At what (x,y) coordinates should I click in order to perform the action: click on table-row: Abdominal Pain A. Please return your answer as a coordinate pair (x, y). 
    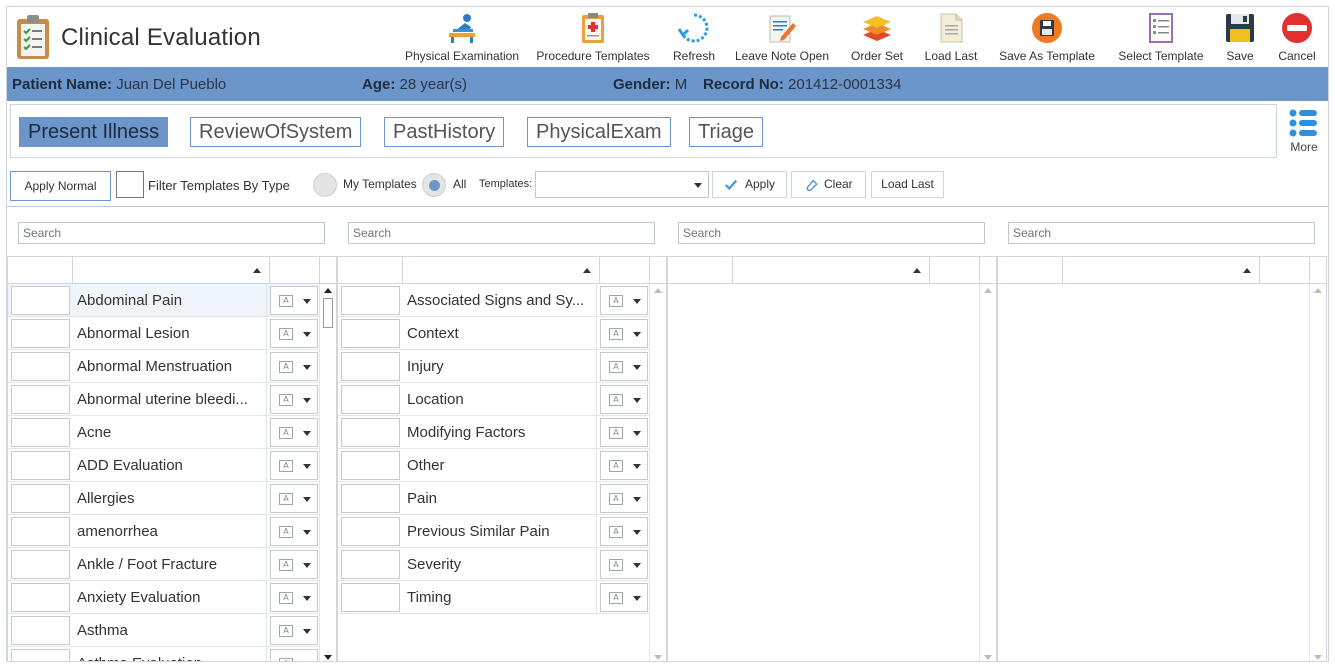
    Looking at the image, I should click on (164, 300).